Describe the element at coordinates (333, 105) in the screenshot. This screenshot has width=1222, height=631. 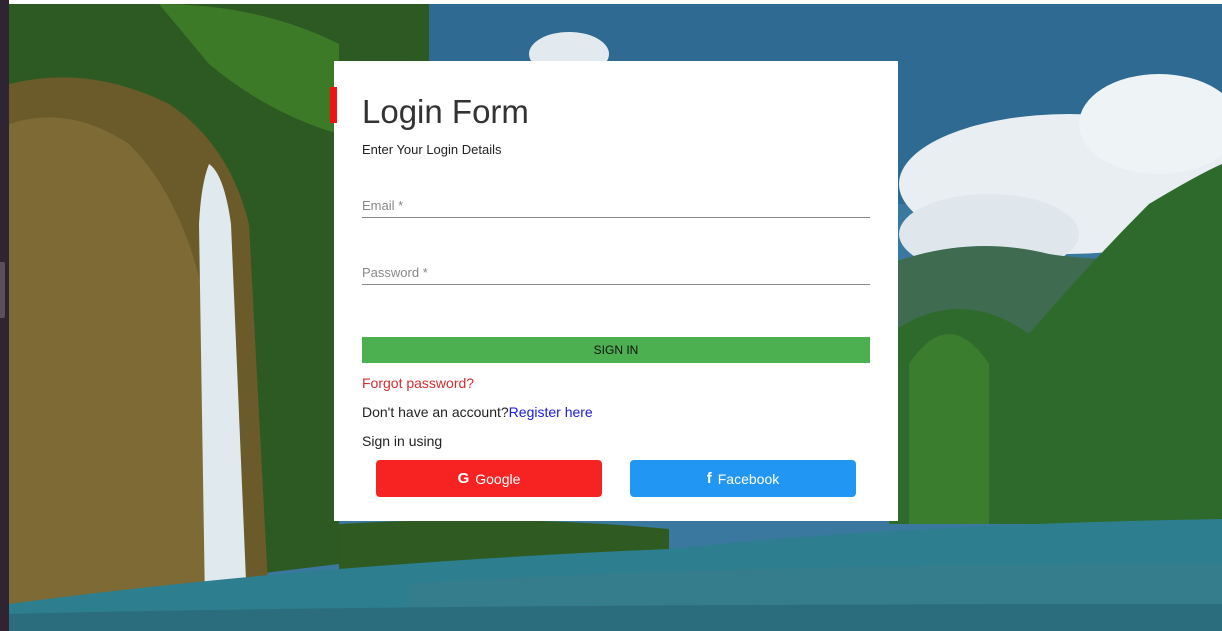
I see `title-accent-bar` at that location.